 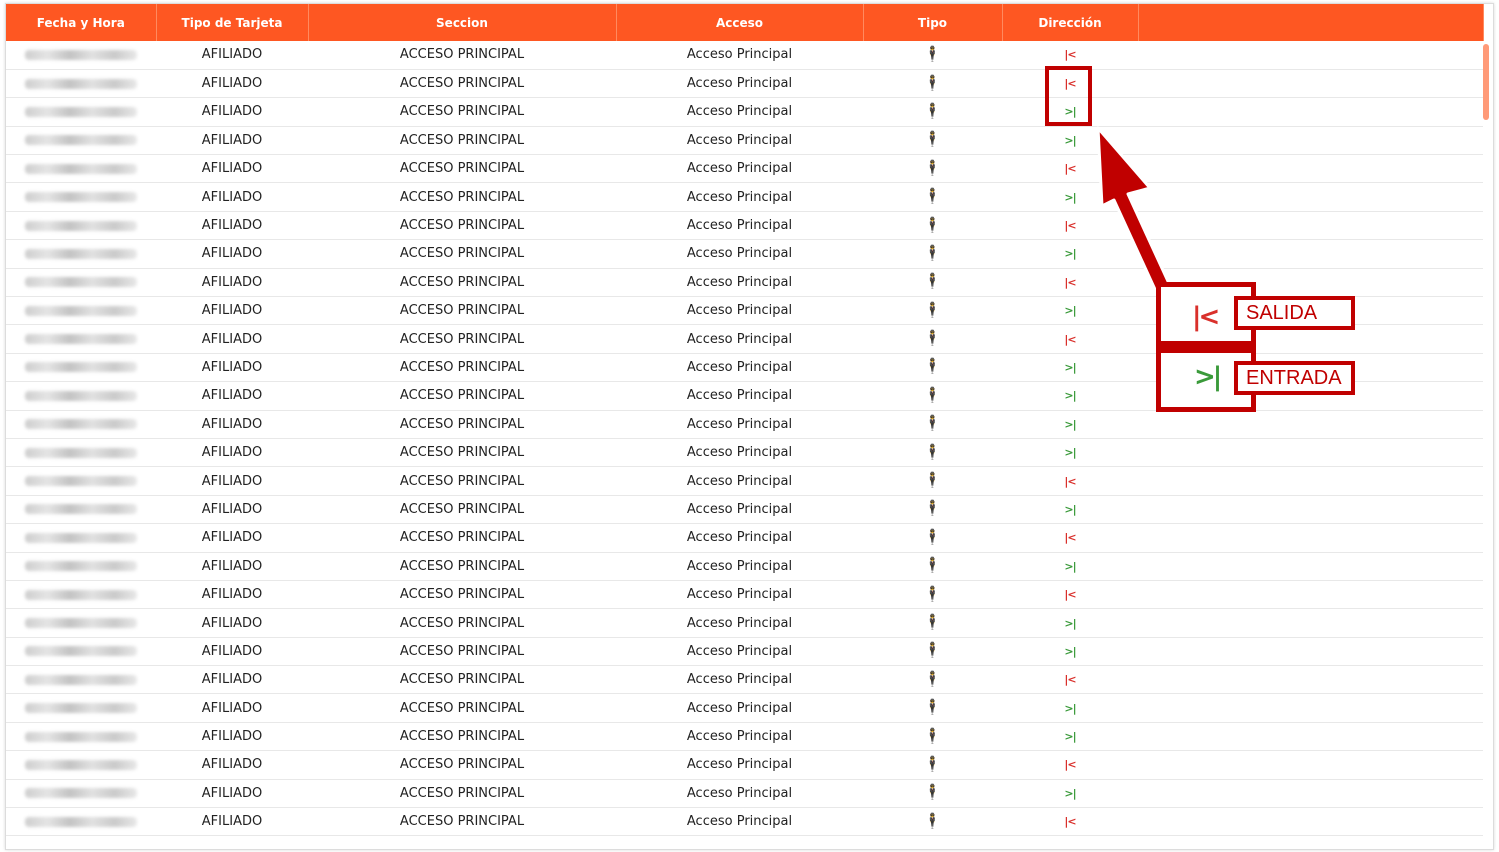 What do you see at coordinates (232, 22) in the screenshot?
I see `column-header-tipo-tarjeta: Tipo de Tarjeta` at bounding box center [232, 22].